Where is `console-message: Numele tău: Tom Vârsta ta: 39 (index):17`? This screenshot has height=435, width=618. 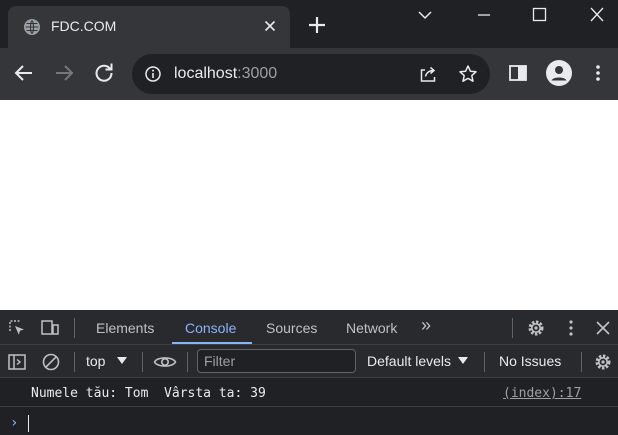
console-message: Numele tău: Tom Vârsta ta: 39 (index):17 is located at coordinates (309, 393).